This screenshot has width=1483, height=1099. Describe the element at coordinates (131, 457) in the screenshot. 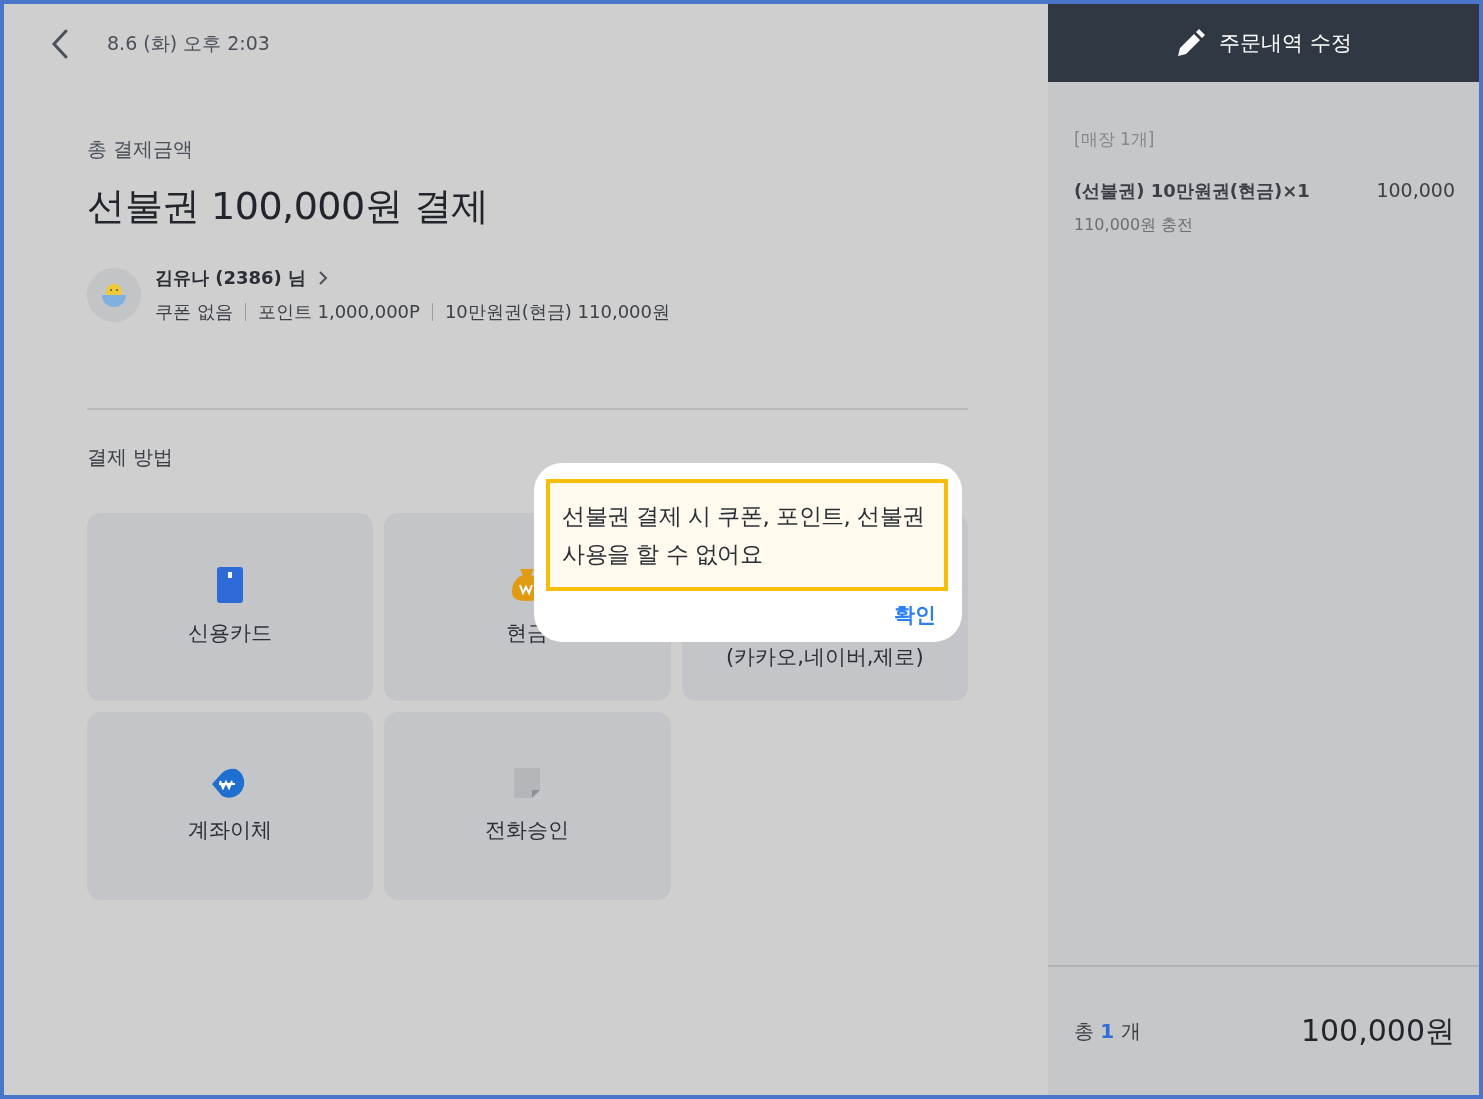

I see `section-title: 결제 방법` at that location.